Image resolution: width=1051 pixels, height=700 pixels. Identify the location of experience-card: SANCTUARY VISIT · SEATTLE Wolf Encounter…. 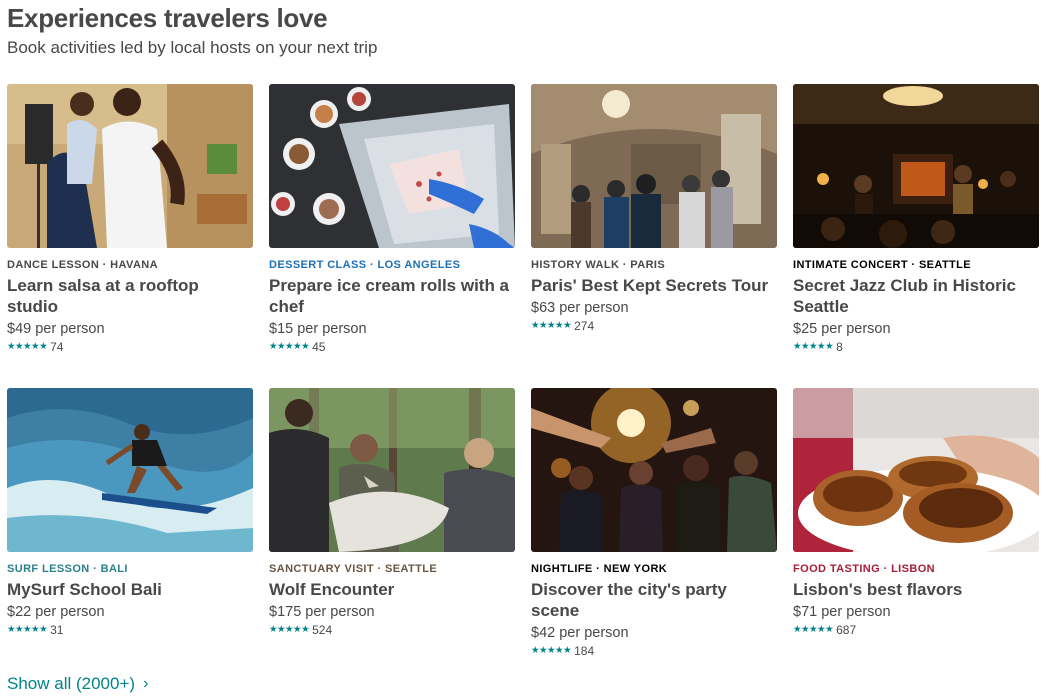
(392, 512).